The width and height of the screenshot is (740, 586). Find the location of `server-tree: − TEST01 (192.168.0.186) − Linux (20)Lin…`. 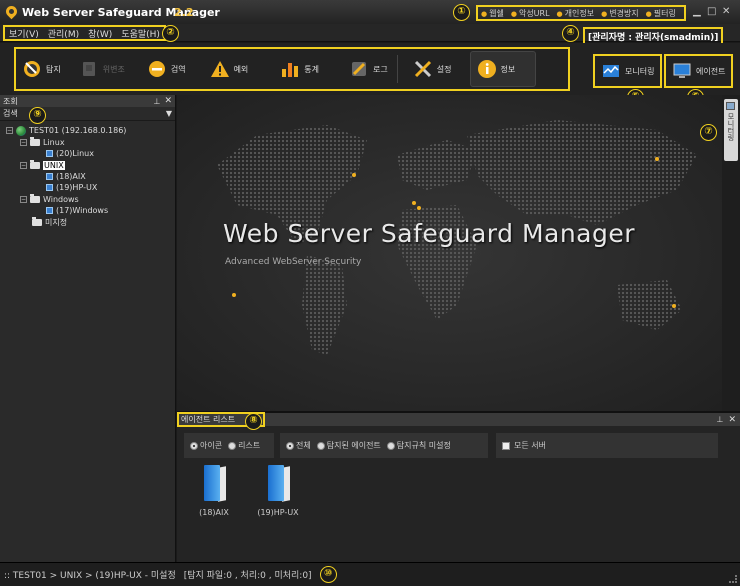

server-tree: − TEST01 (192.168.0.186) − Linux (20)Lin… is located at coordinates (87, 174).